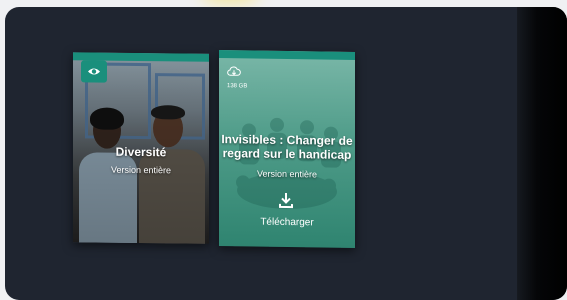 The width and height of the screenshot is (567, 300). I want to click on download-icon, so click(286, 202).